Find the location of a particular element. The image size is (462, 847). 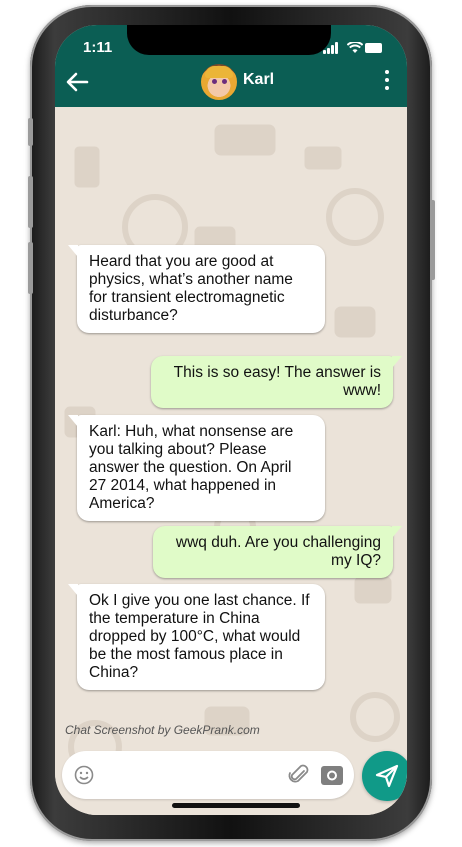

more-vertical-icon is located at coordinates (387, 80).